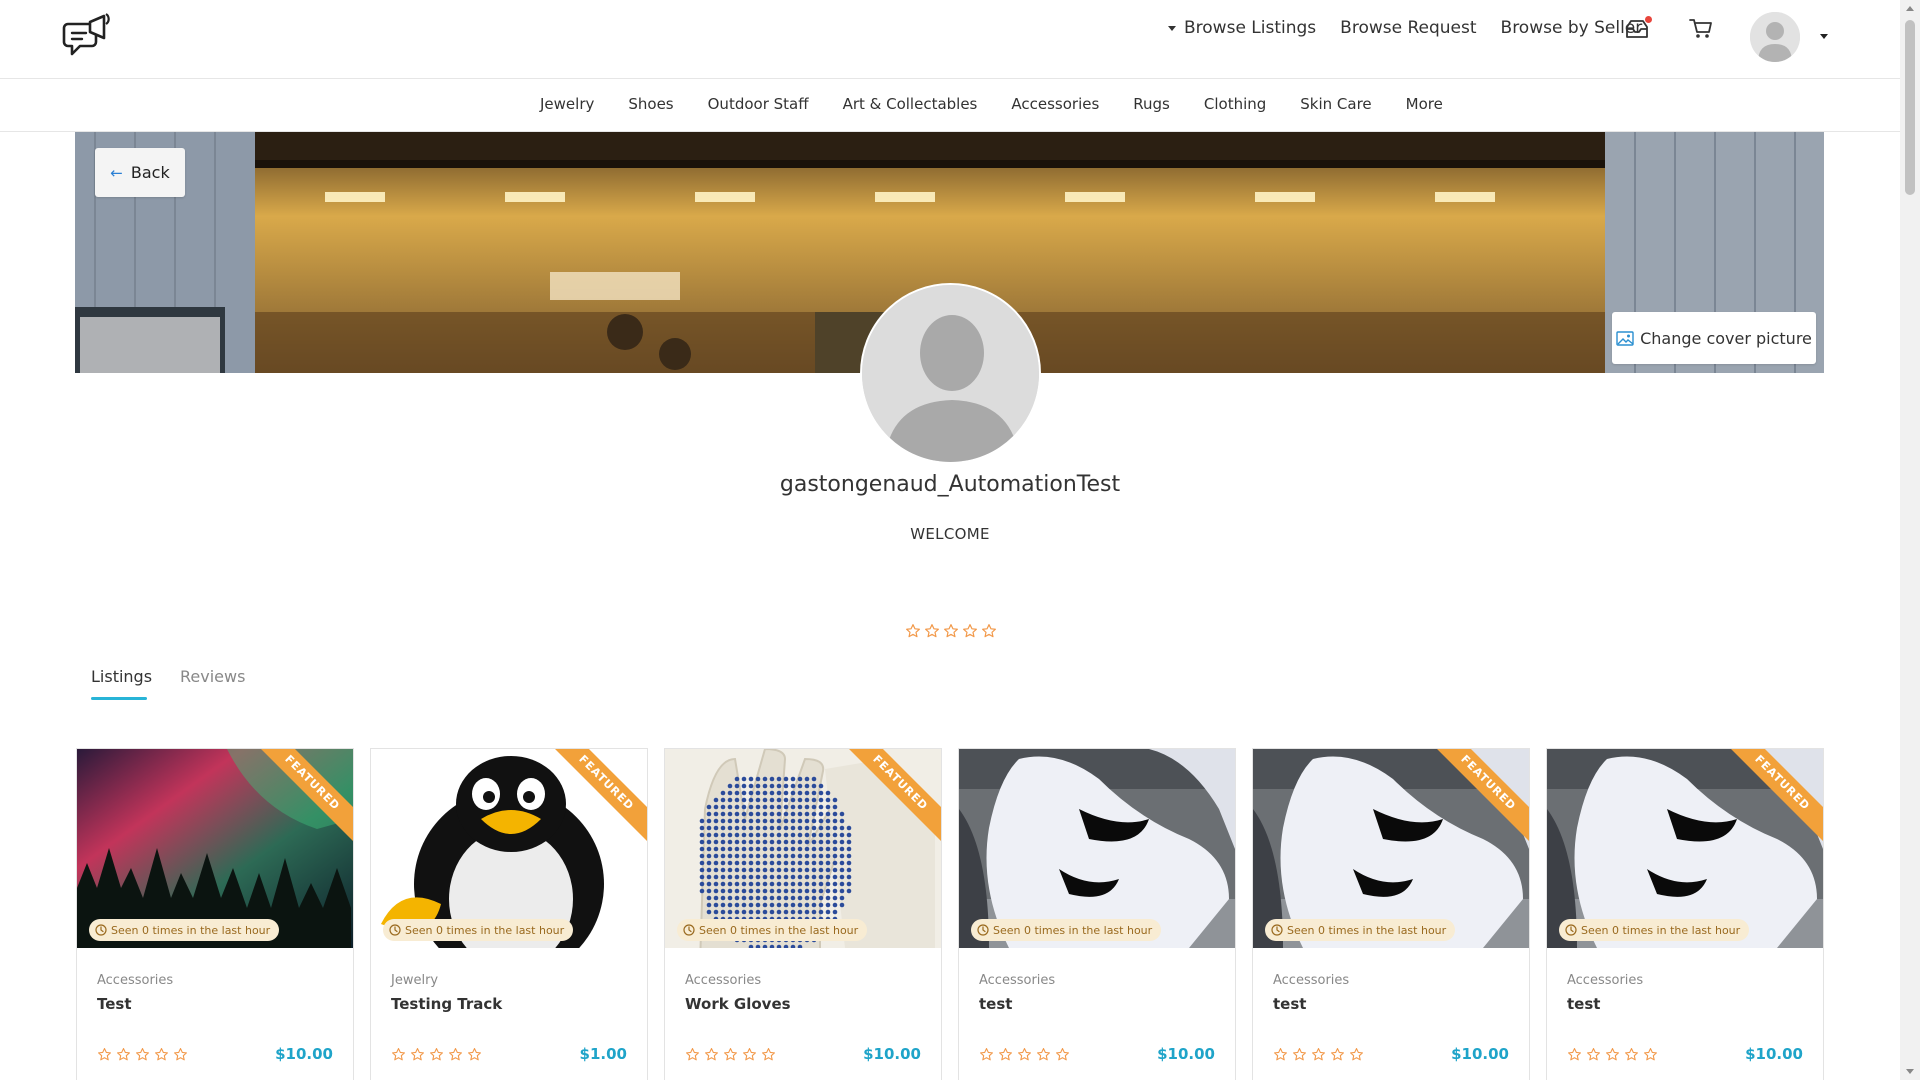  I want to click on category-link: More, so click(1424, 104).